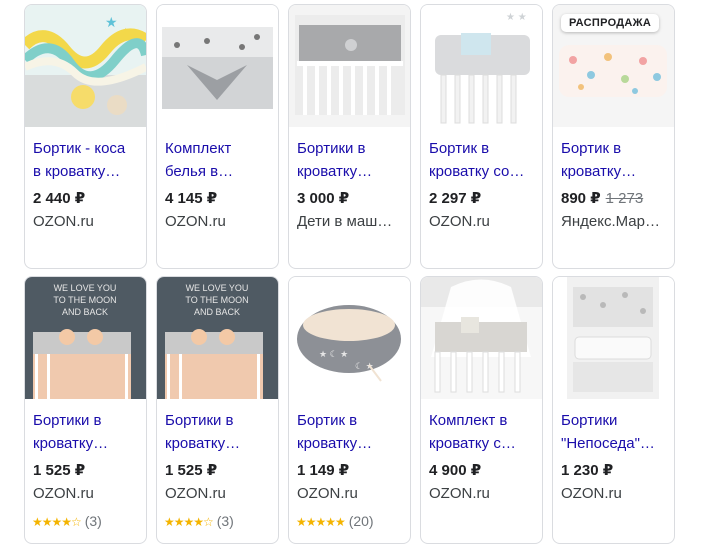  Describe the element at coordinates (455, 198) in the screenshot. I see `product-price: 2 297 ₽` at that location.